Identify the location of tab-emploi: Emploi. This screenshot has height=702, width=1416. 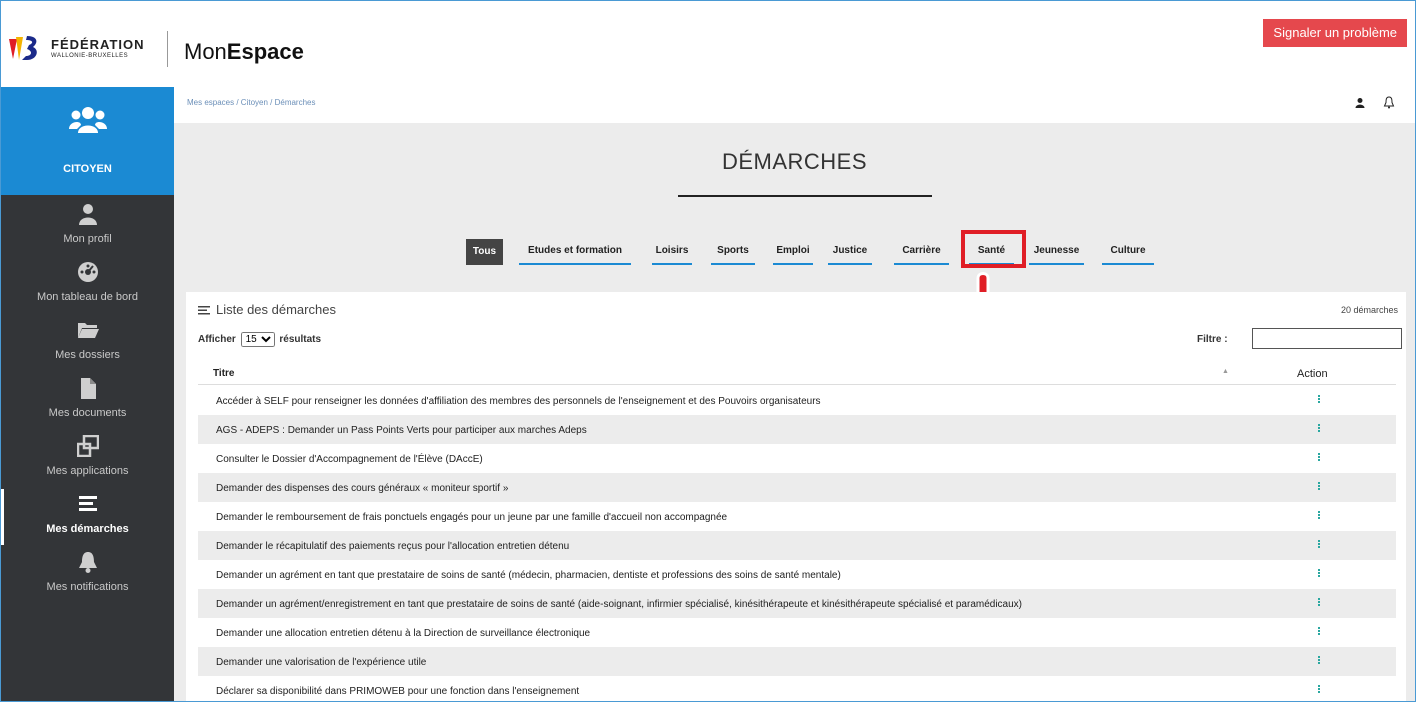
(793, 252).